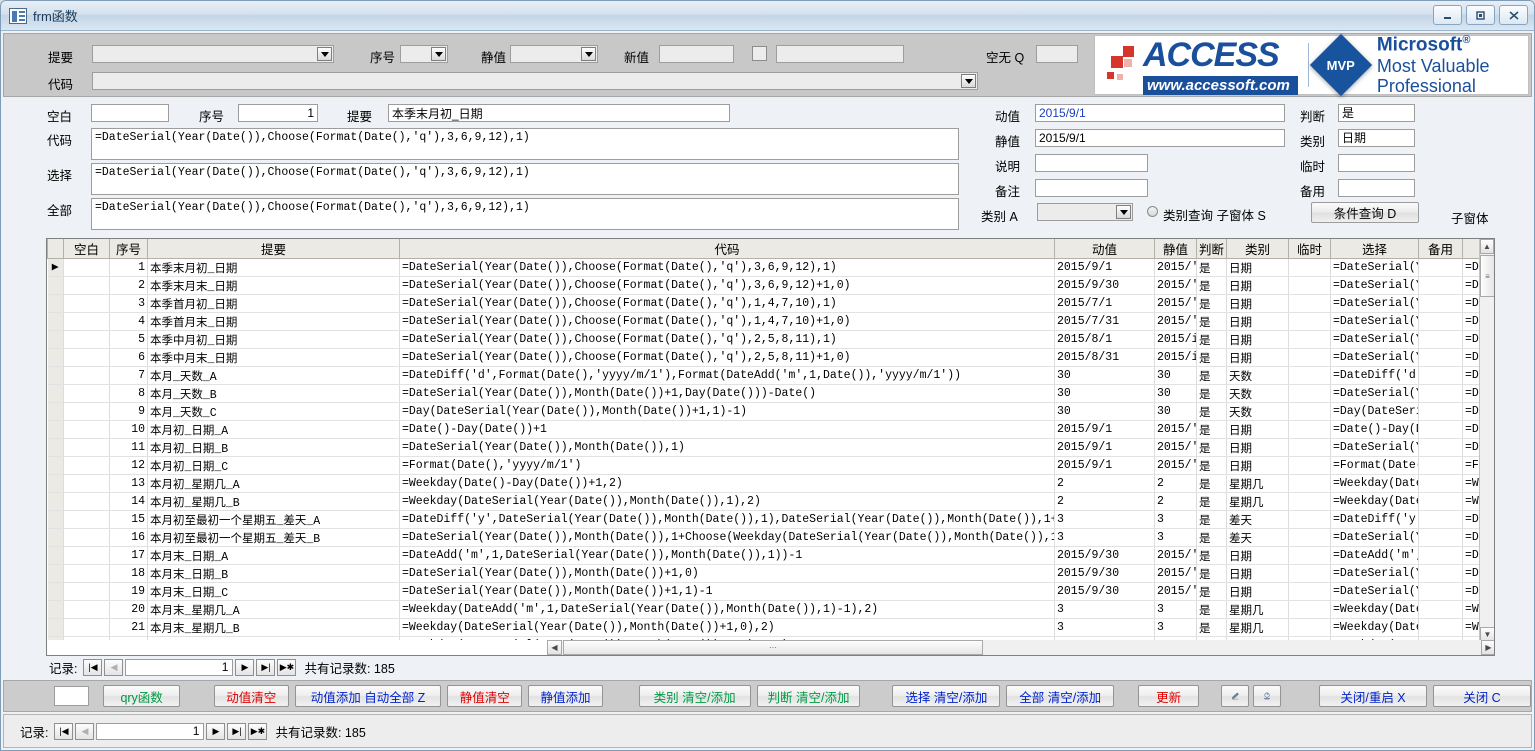 The height and width of the screenshot is (751, 1535). Describe the element at coordinates (1175, 357) in the screenshot. I see `cell-sta: 2015/i` at that location.